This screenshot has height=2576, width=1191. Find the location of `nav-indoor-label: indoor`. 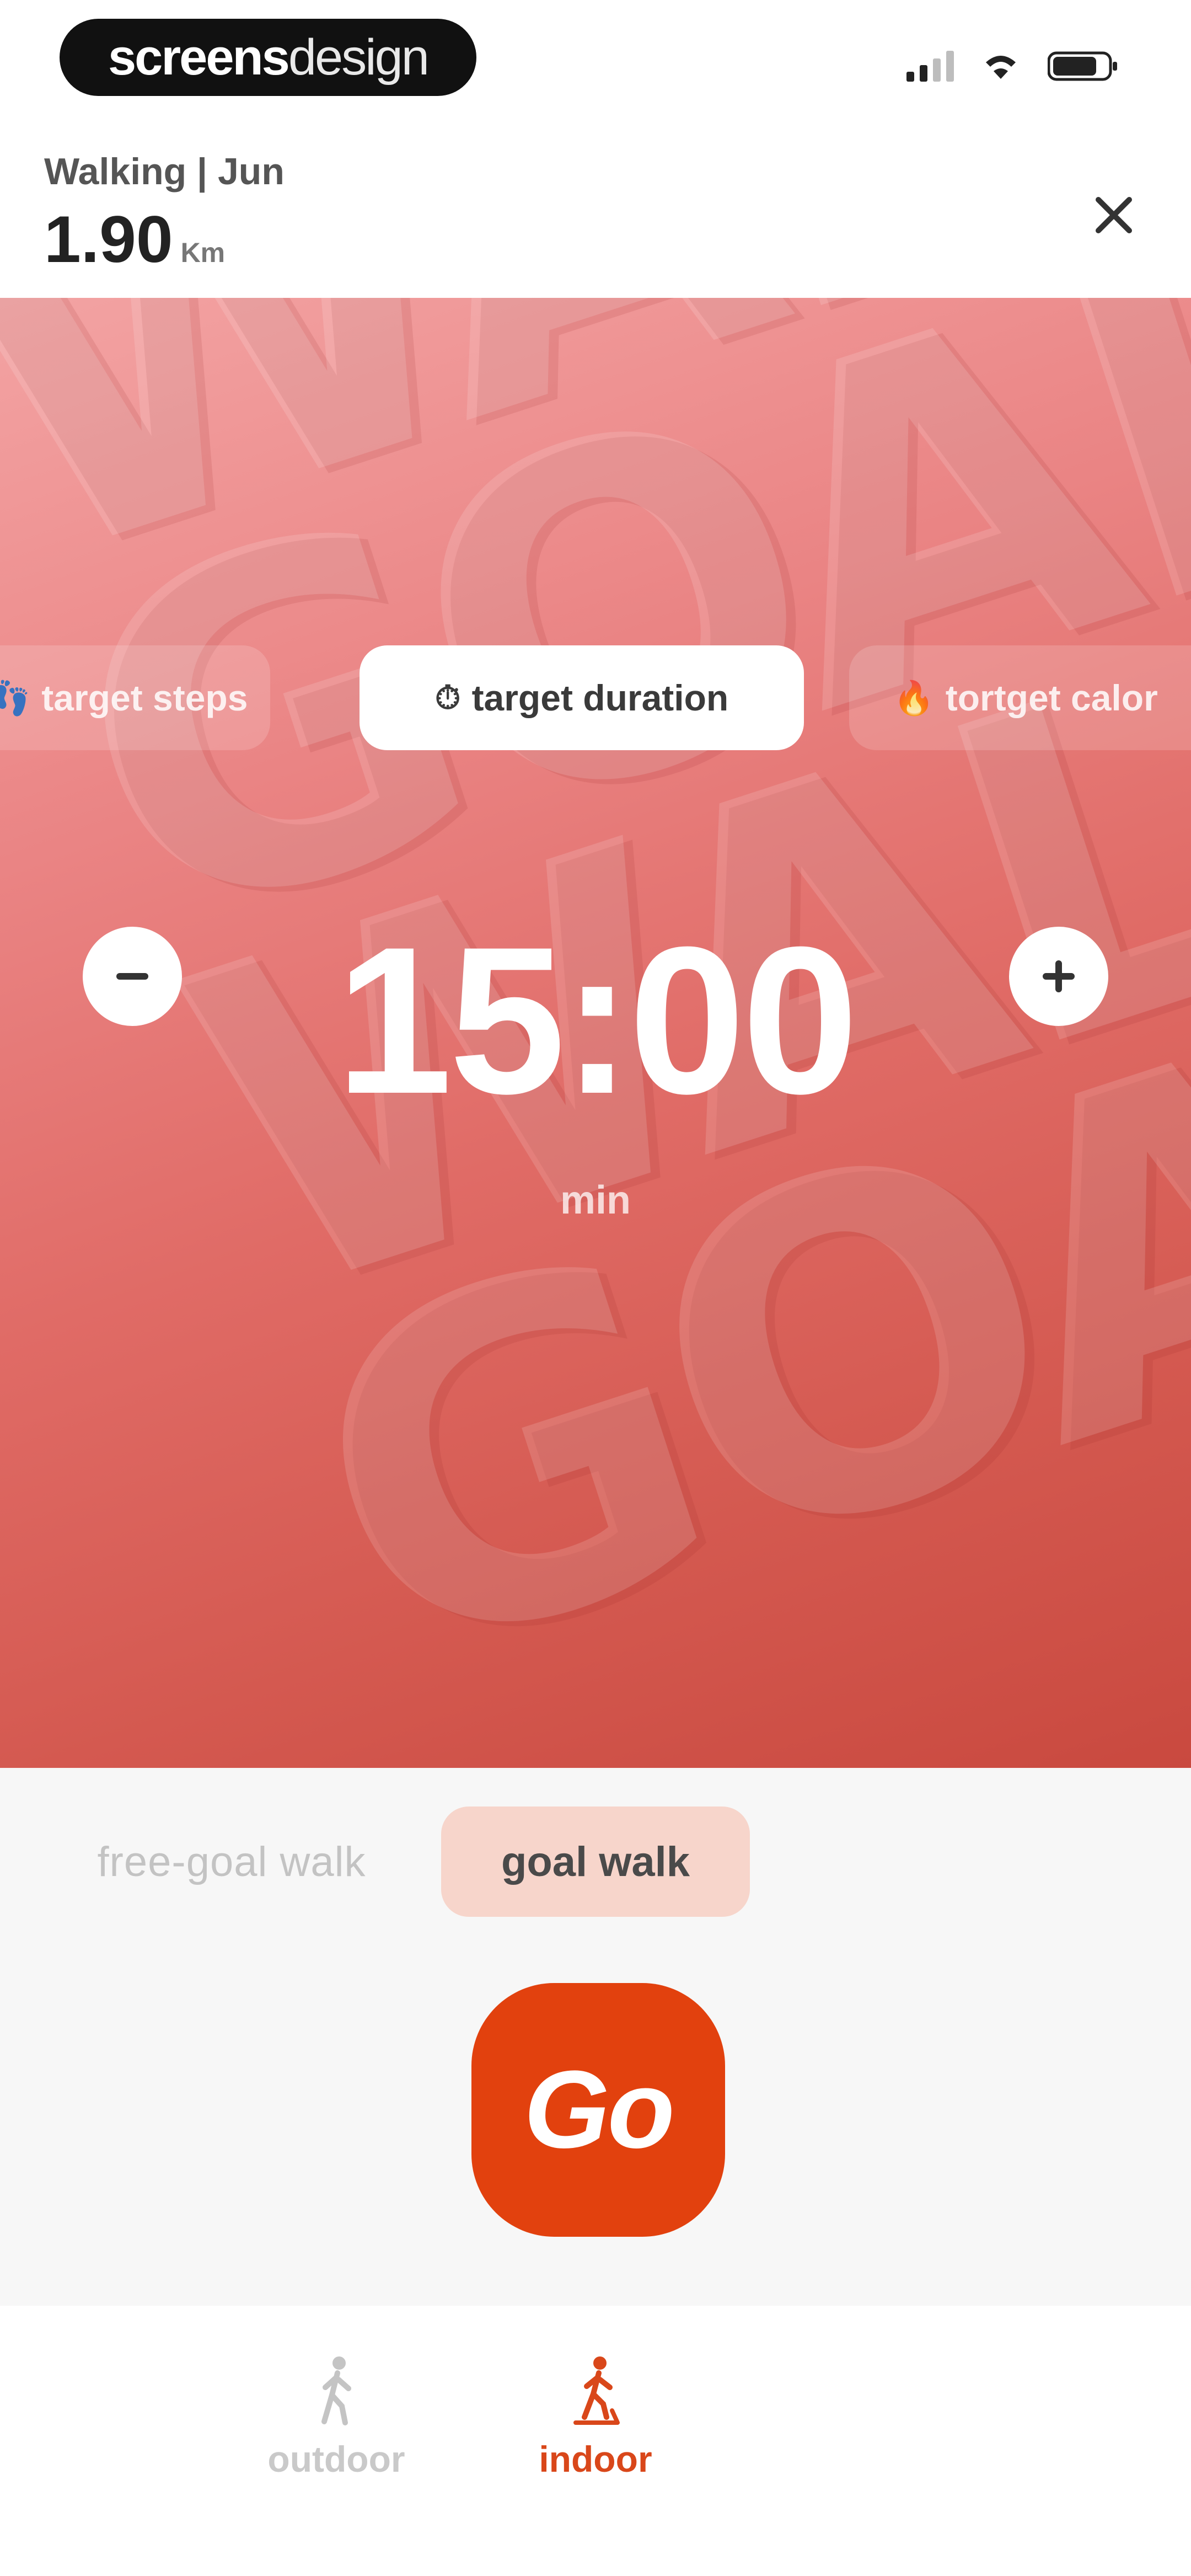

nav-indoor-label: indoor is located at coordinates (595, 2459).